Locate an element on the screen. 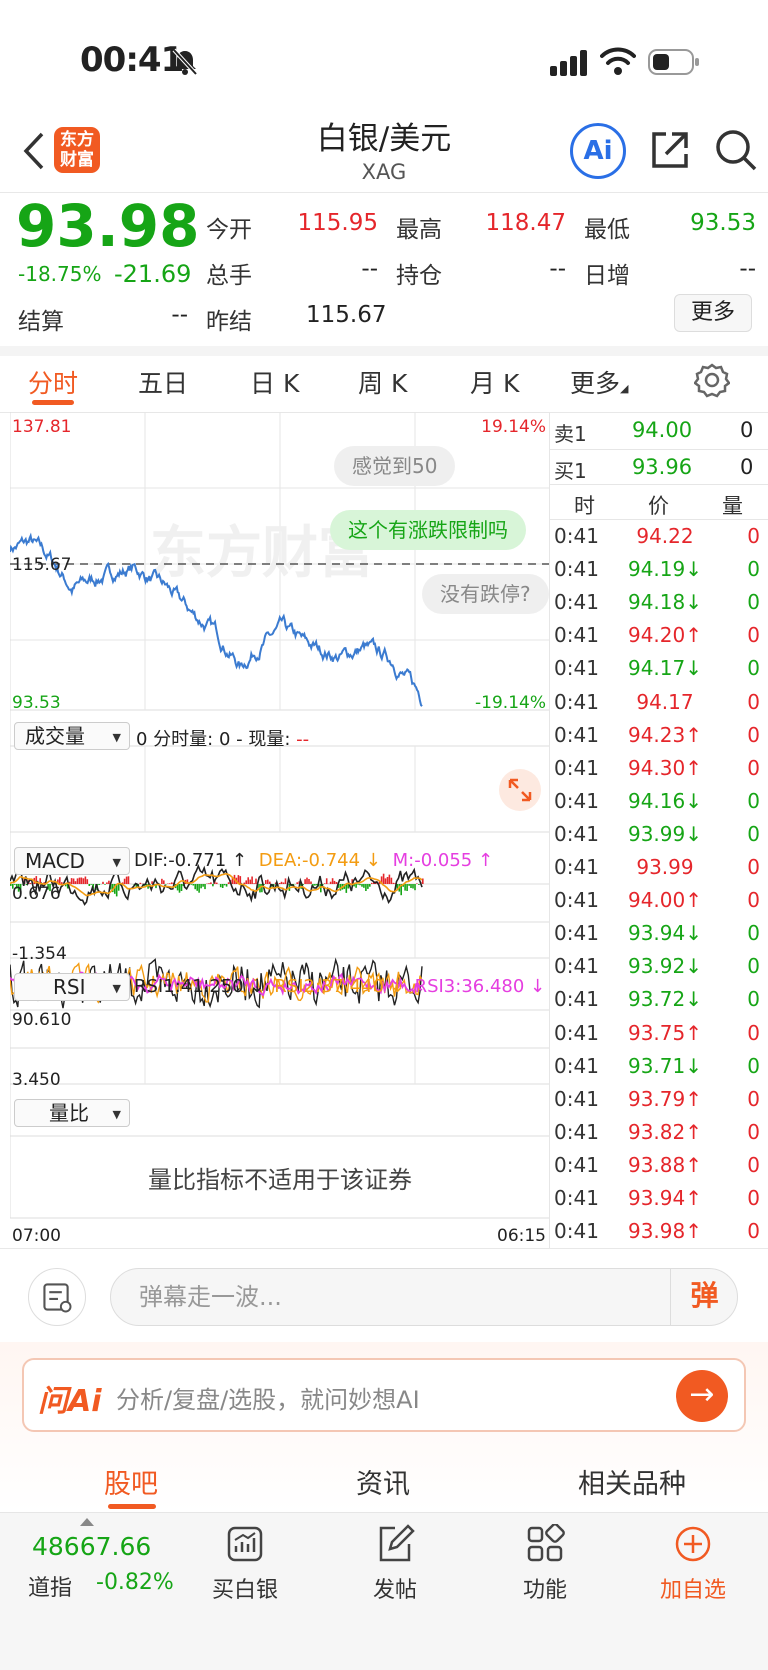 The height and width of the screenshot is (1670, 768). ai-button: Ai is located at coordinates (598, 151).